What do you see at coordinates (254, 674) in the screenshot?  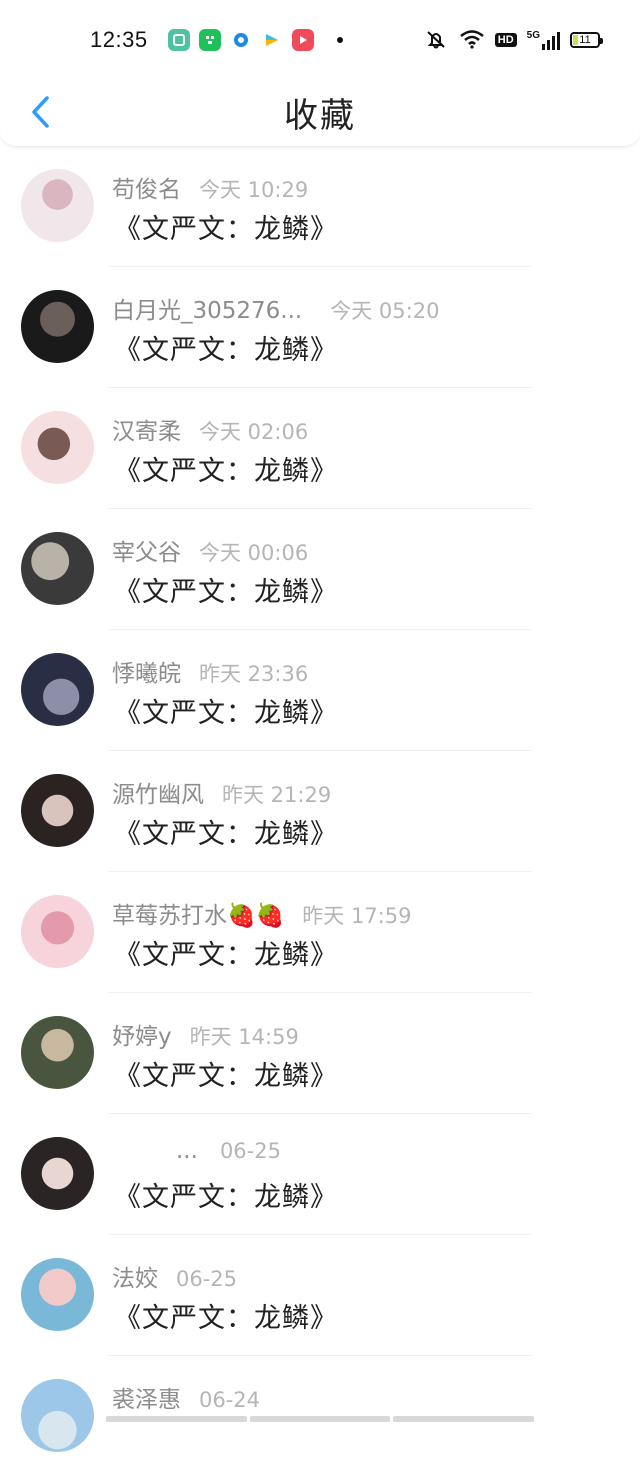 I see `timestamp: 昨天 23:36` at bounding box center [254, 674].